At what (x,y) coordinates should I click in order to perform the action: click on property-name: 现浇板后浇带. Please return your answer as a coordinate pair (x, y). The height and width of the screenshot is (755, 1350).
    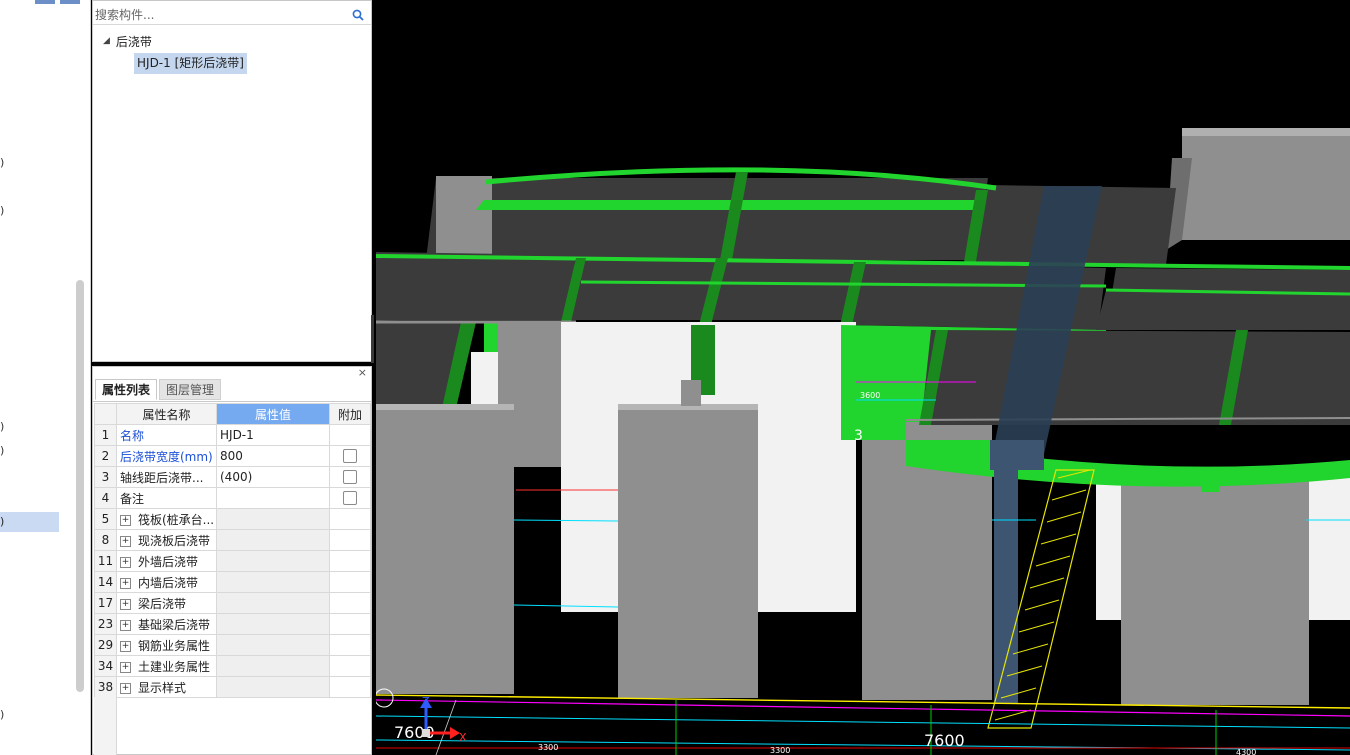
    Looking at the image, I should click on (174, 540).